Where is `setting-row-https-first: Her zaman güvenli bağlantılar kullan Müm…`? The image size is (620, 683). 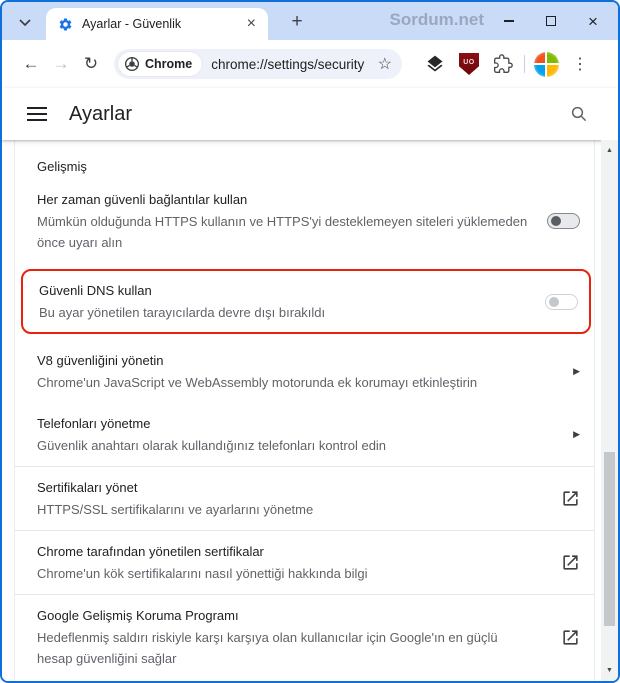
setting-row-https-first: Her zaman güvenli bağlantılar kullan Müm… is located at coordinates (304, 221).